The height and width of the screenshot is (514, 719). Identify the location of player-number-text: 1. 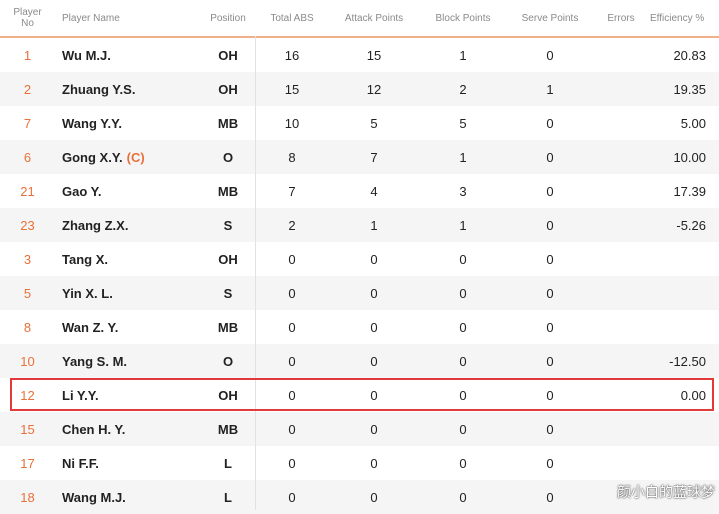
(27, 55).